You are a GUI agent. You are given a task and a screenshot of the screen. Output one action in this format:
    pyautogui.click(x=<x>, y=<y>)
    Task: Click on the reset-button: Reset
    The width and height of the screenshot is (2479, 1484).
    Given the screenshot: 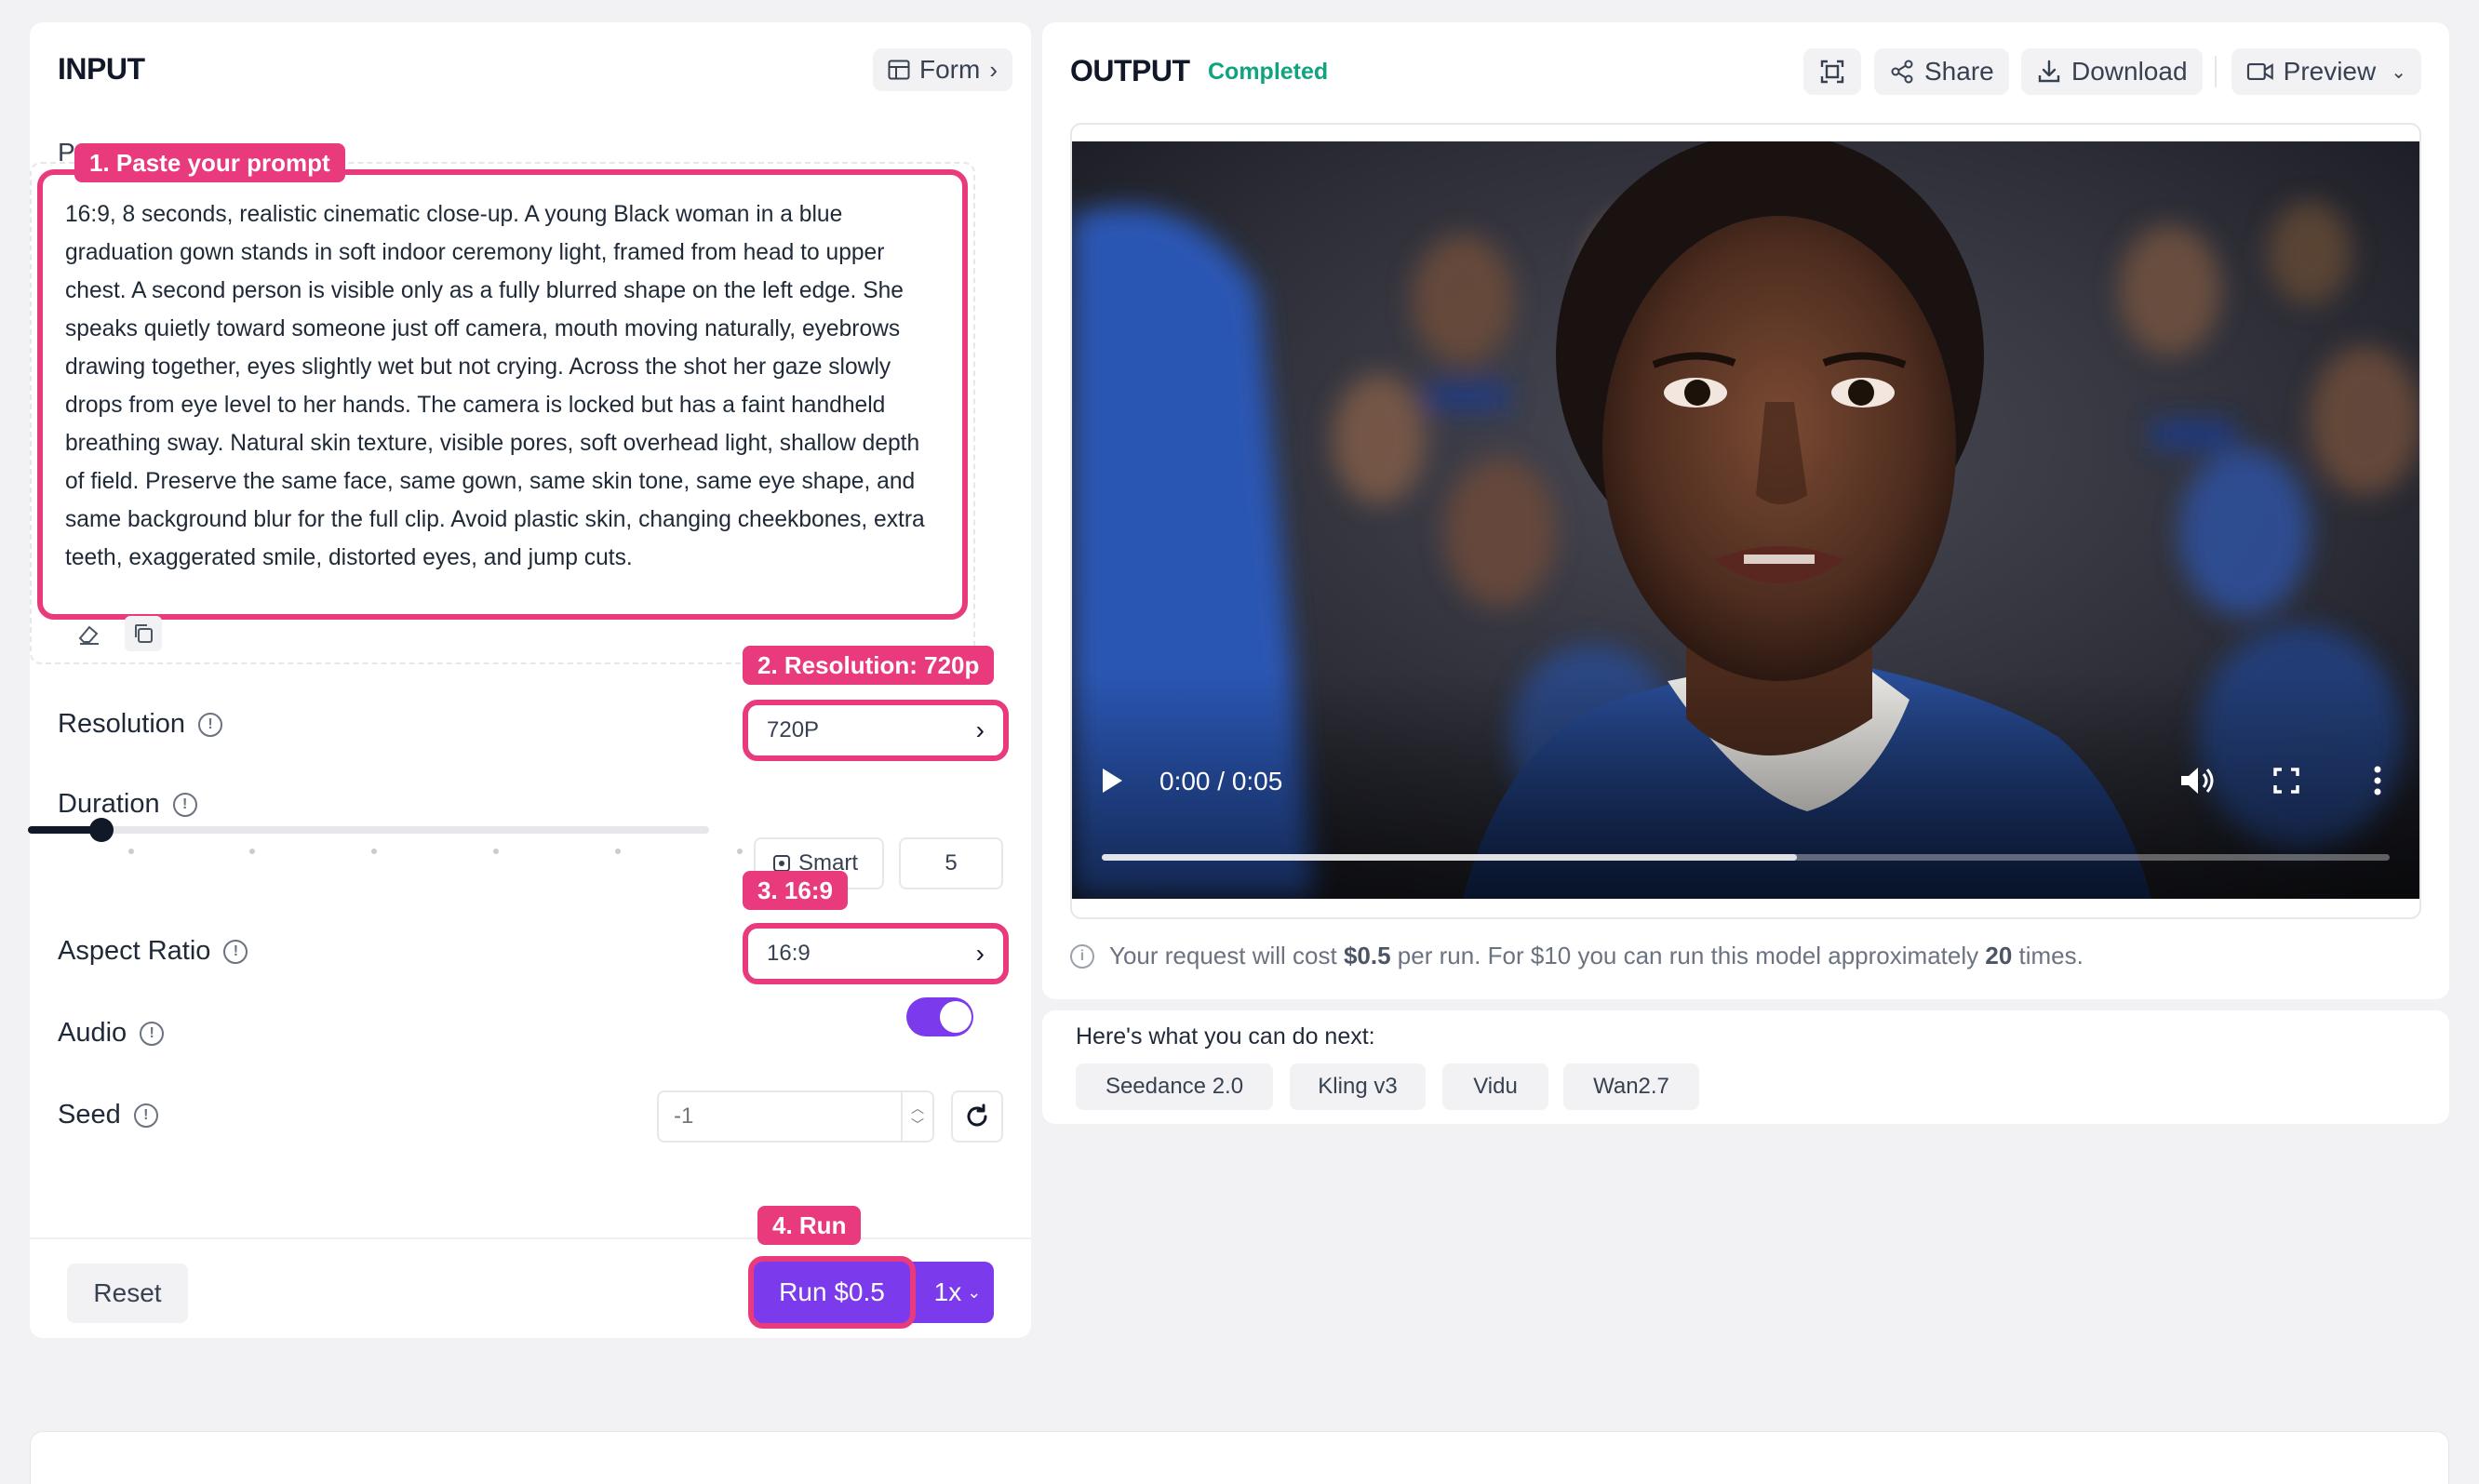 What is the action you would take?
    pyautogui.click(x=127, y=1293)
    